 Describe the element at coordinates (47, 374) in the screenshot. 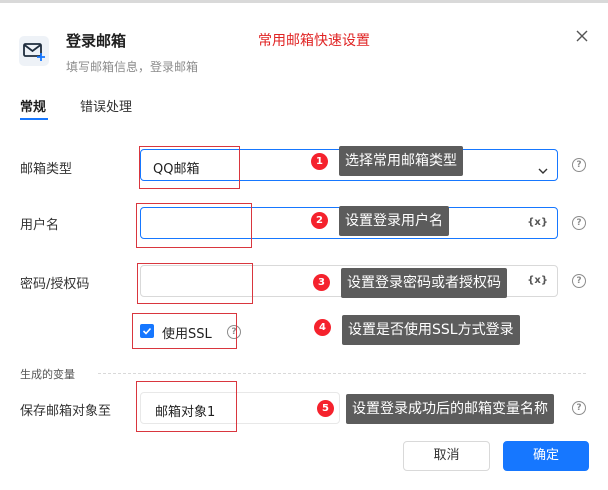

I see `generated-variables-label: 生成的变量` at that location.